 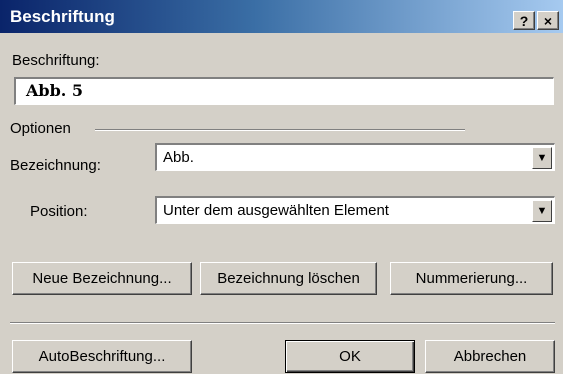 What do you see at coordinates (55, 165) in the screenshot?
I see `label-field-label: Bezeichnung:` at bounding box center [55, 165].